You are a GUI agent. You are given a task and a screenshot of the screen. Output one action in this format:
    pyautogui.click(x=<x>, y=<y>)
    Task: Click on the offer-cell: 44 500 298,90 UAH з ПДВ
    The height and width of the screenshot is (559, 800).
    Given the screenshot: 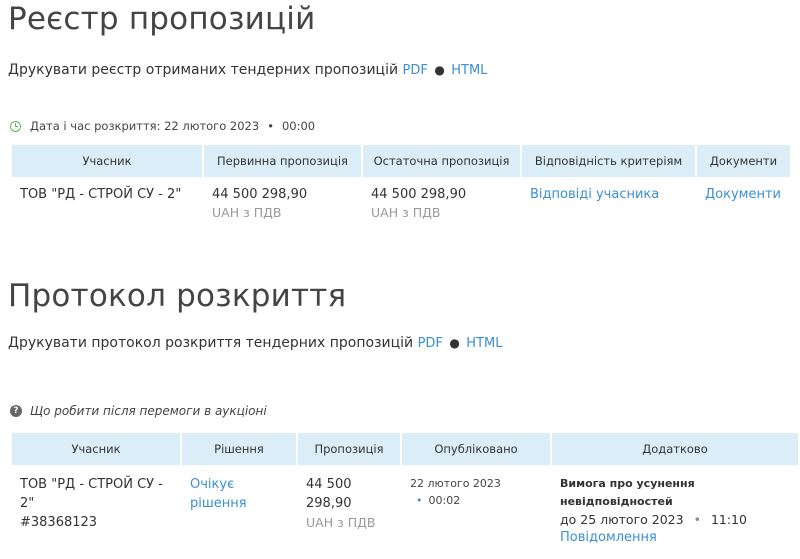 What is the action you would take?
    pyautogui.click(x=349, y=506)
    